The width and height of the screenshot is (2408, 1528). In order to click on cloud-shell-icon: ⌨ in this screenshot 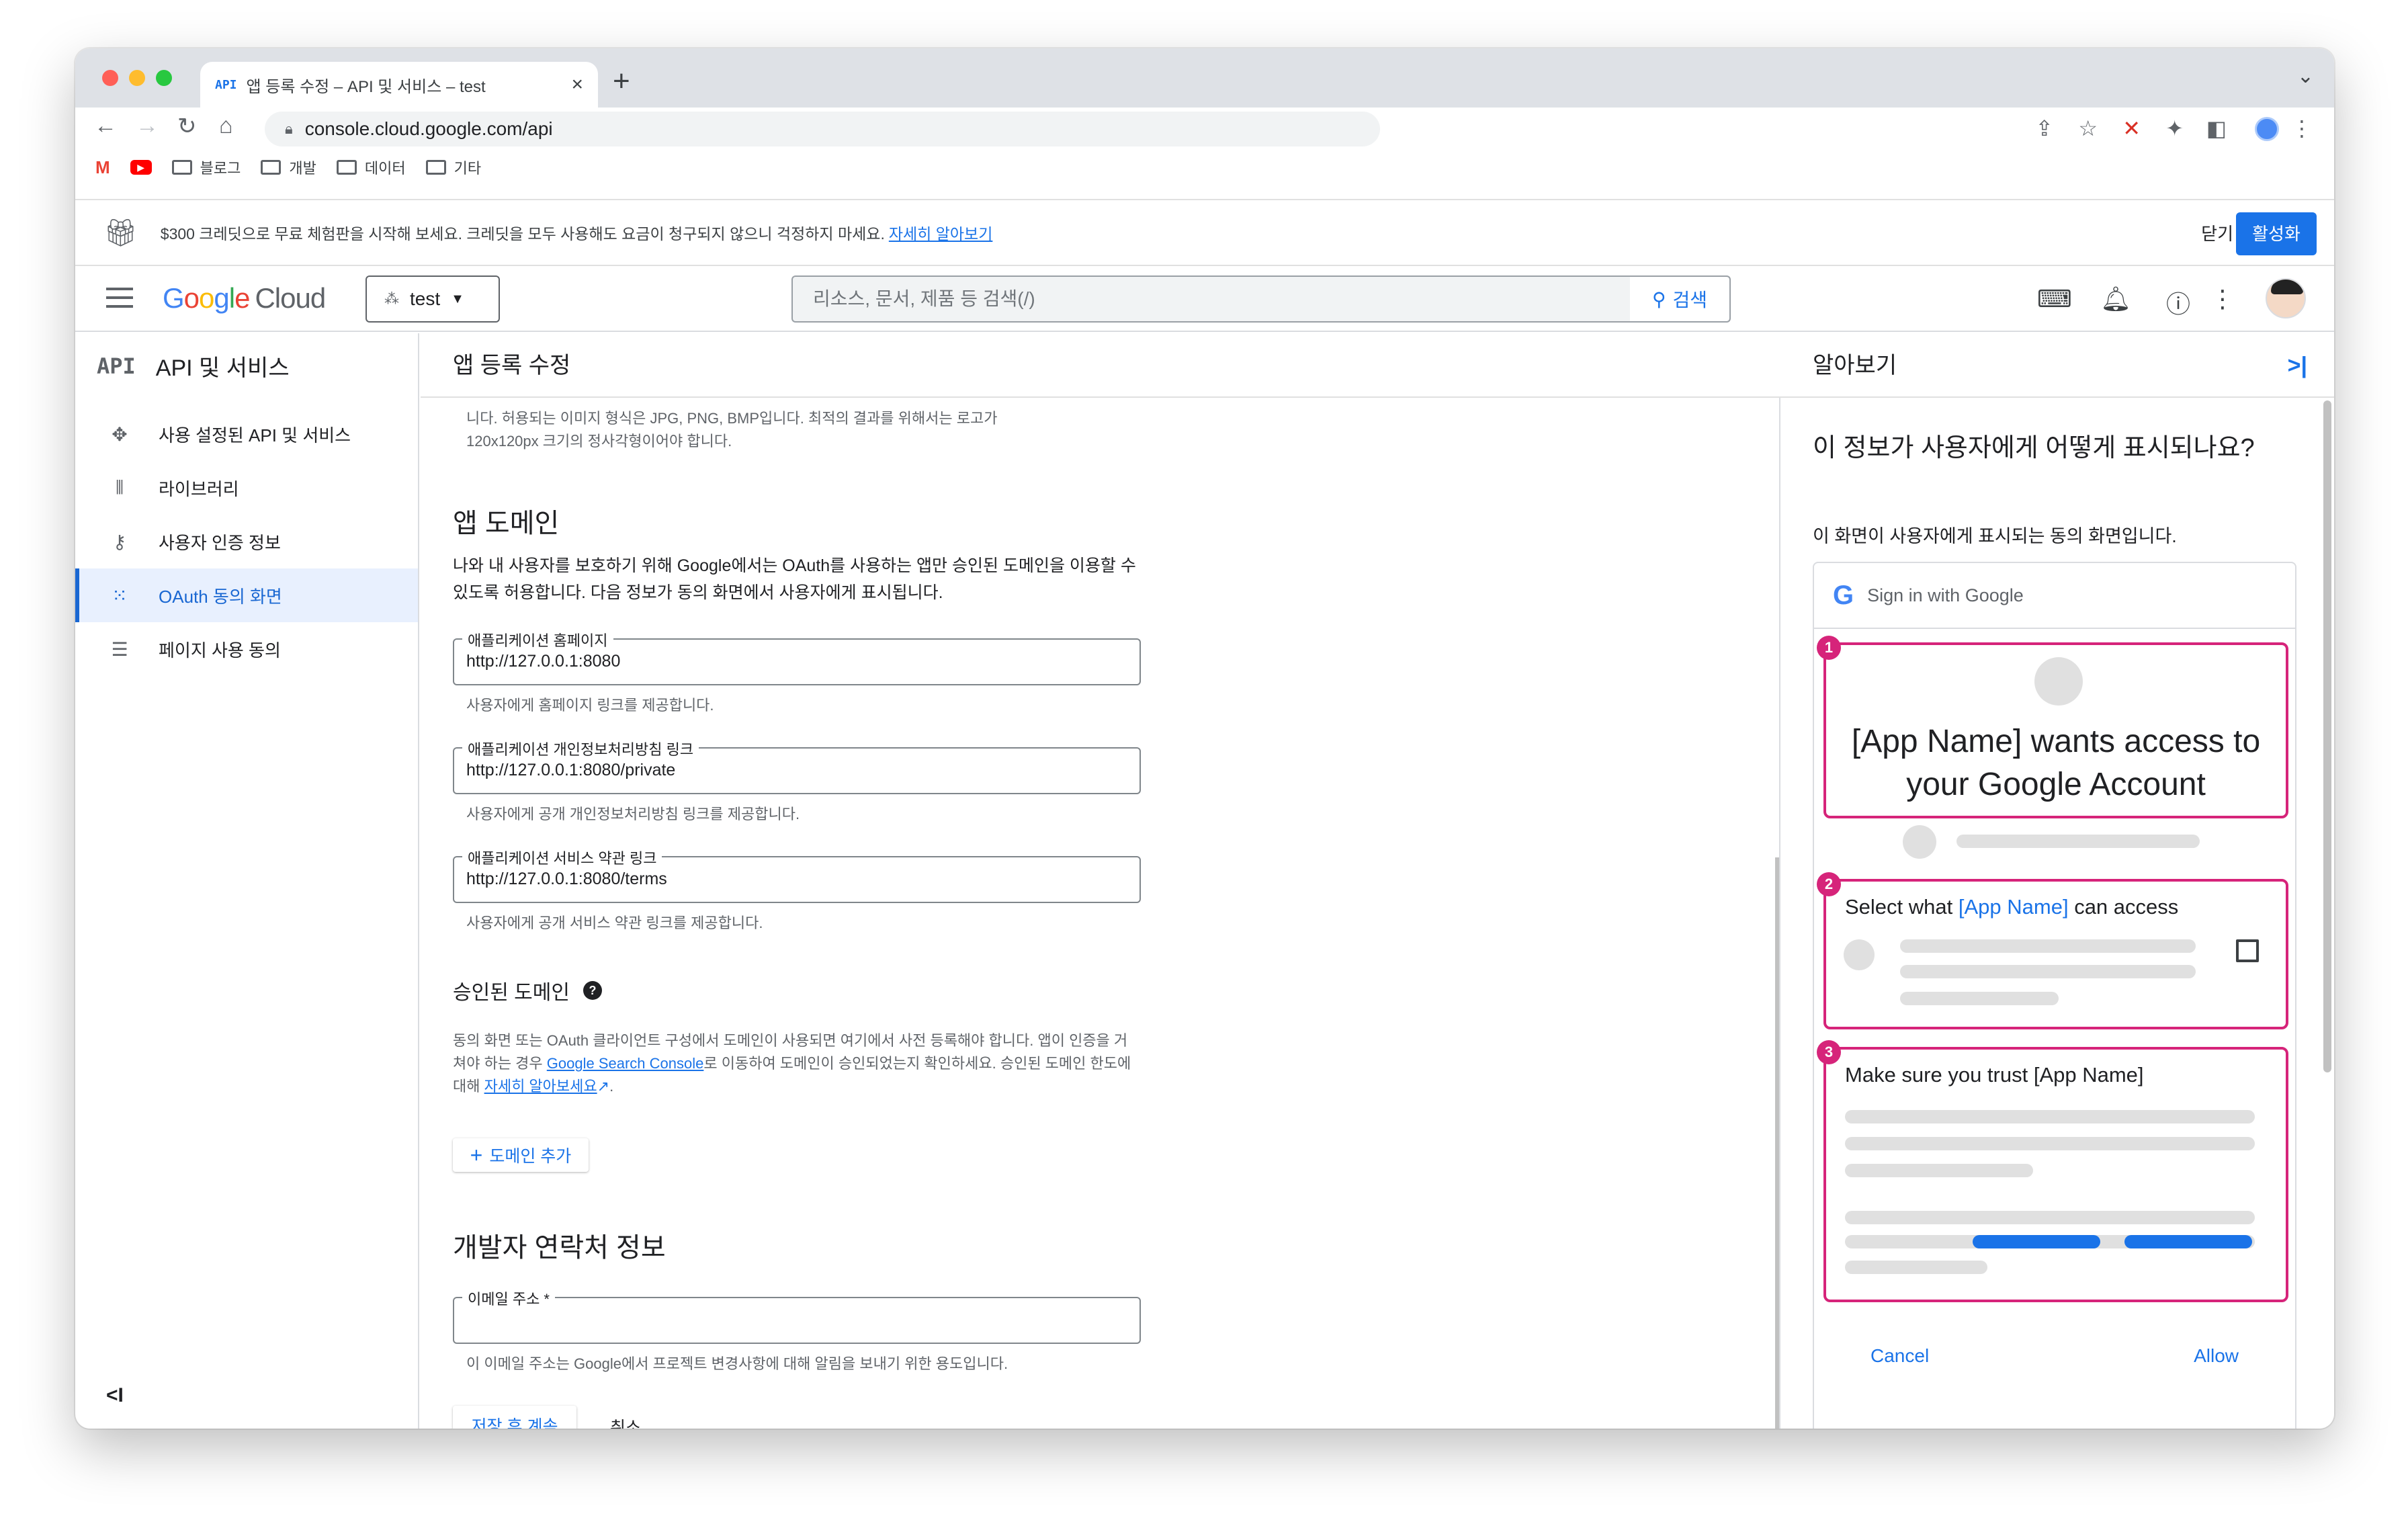, I will do `click(2054, 299)`.